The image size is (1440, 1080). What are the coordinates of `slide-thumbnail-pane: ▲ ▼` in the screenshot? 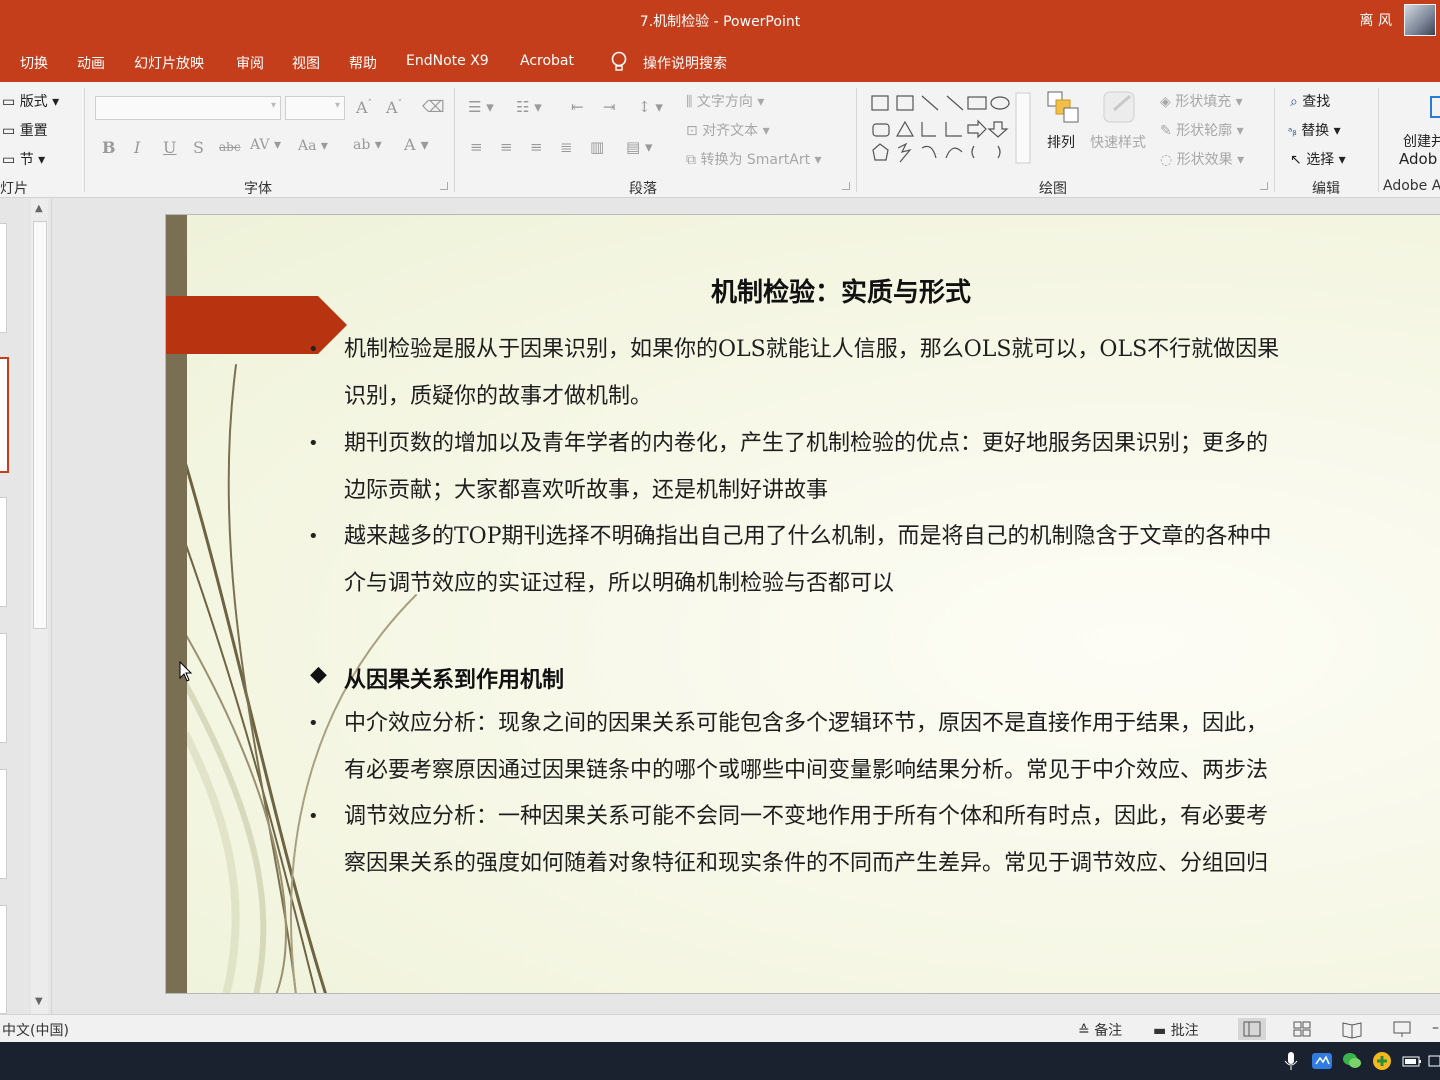 It's located at (26, 606).